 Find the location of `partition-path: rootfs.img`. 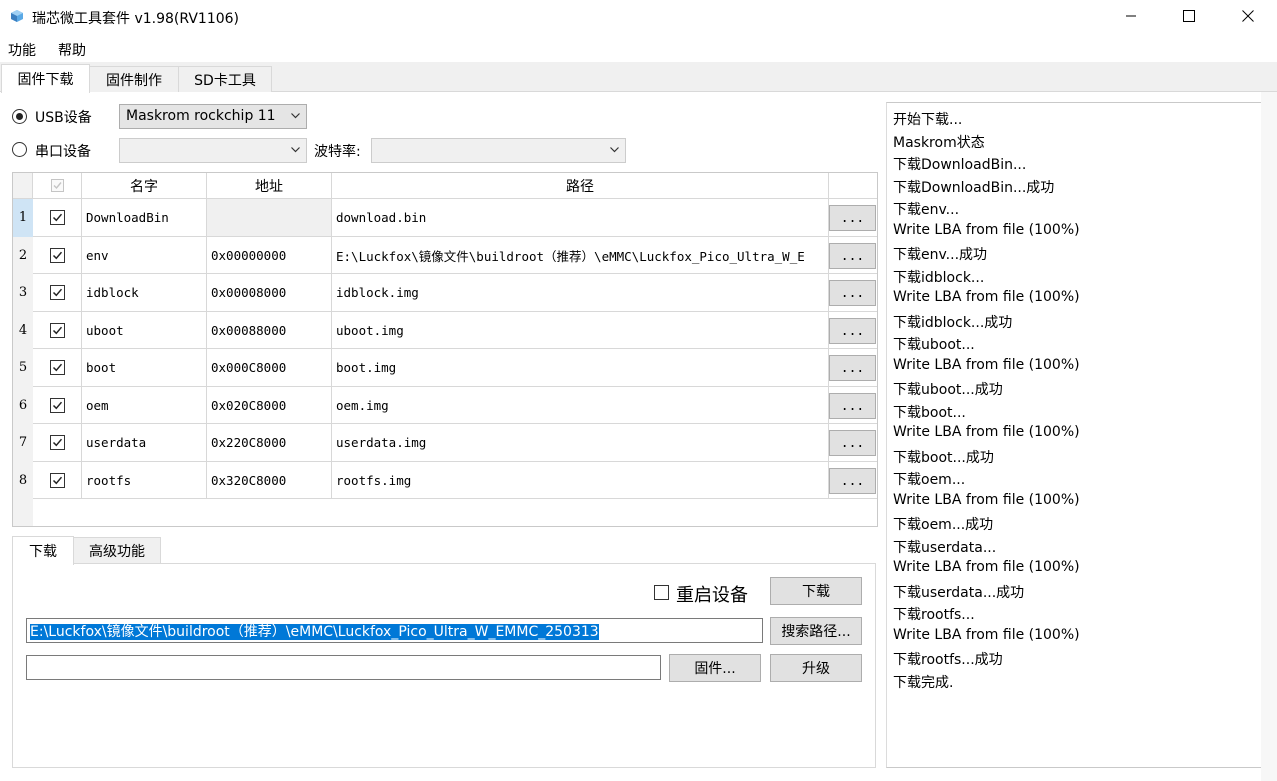

partition-path: rootfs.img is located at coordinates (580, 480).